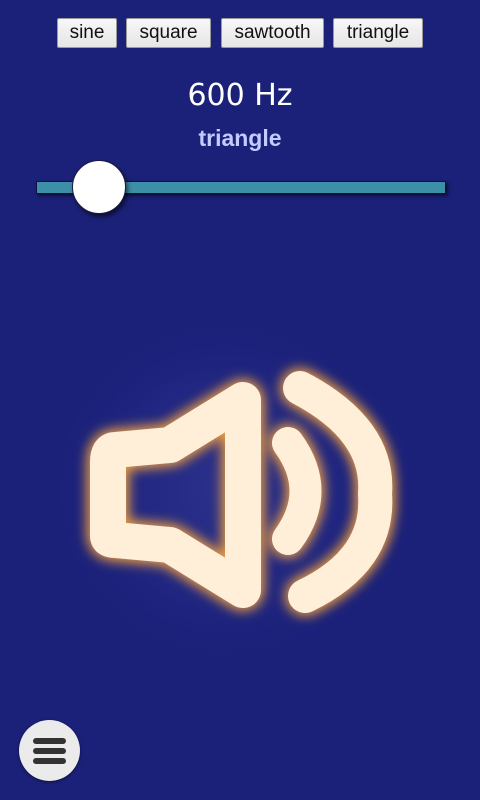 The width and height of the screenshot is (480, 800). I want to click on waveform-button-group: sine square sawtooth triangle, so click(240, 34).